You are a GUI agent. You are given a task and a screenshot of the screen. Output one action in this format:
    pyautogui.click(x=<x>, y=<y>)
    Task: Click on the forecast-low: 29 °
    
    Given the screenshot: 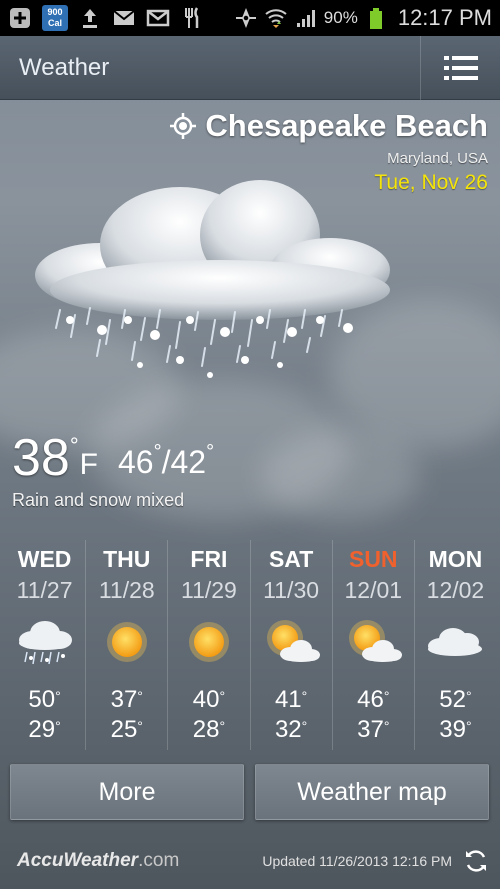 What is the action you would take?
    pyautogui.click(x=44, y=730)
    